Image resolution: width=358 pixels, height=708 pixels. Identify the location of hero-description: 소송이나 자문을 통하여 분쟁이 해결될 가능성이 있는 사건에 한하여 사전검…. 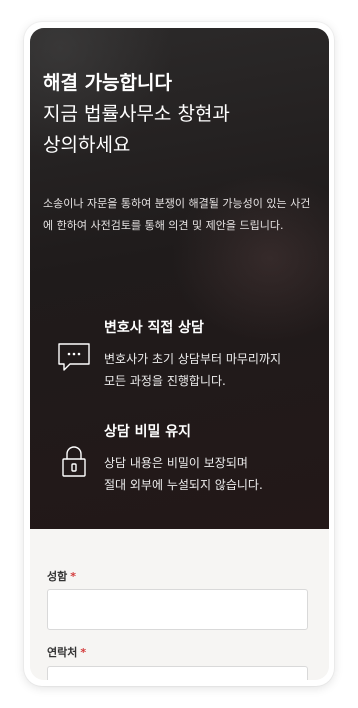
(177, 214).